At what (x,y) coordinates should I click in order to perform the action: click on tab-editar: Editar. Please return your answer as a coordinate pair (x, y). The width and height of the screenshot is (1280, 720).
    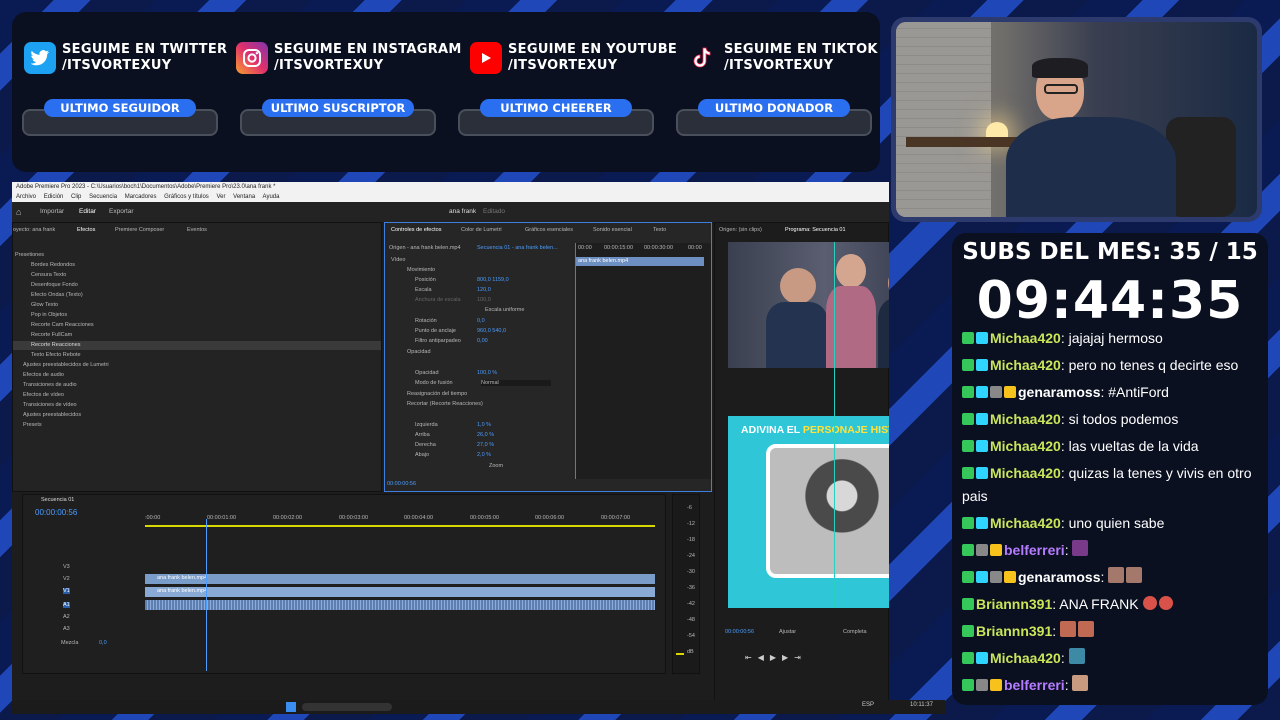
    Looking at the image, I should click on (87, 212).